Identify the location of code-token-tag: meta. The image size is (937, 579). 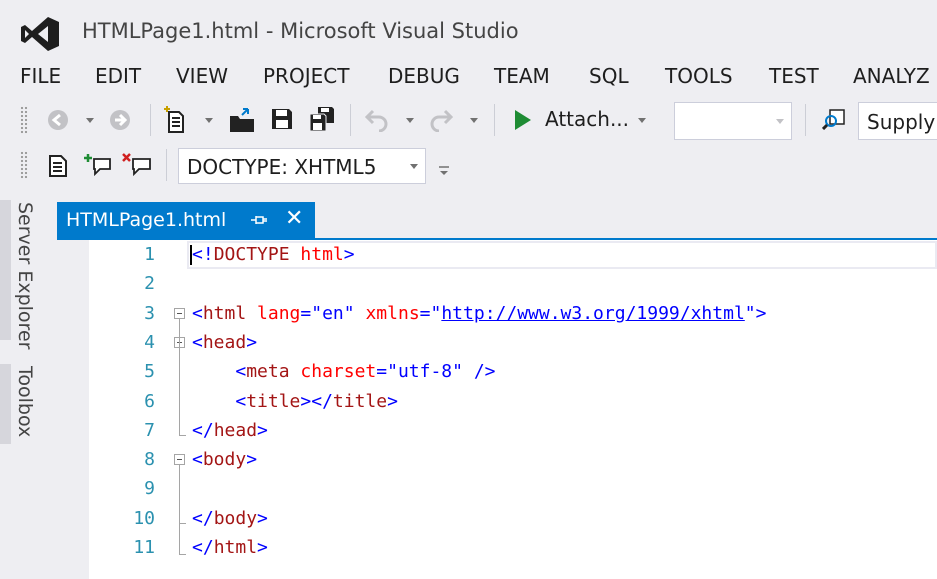
(268, 372).